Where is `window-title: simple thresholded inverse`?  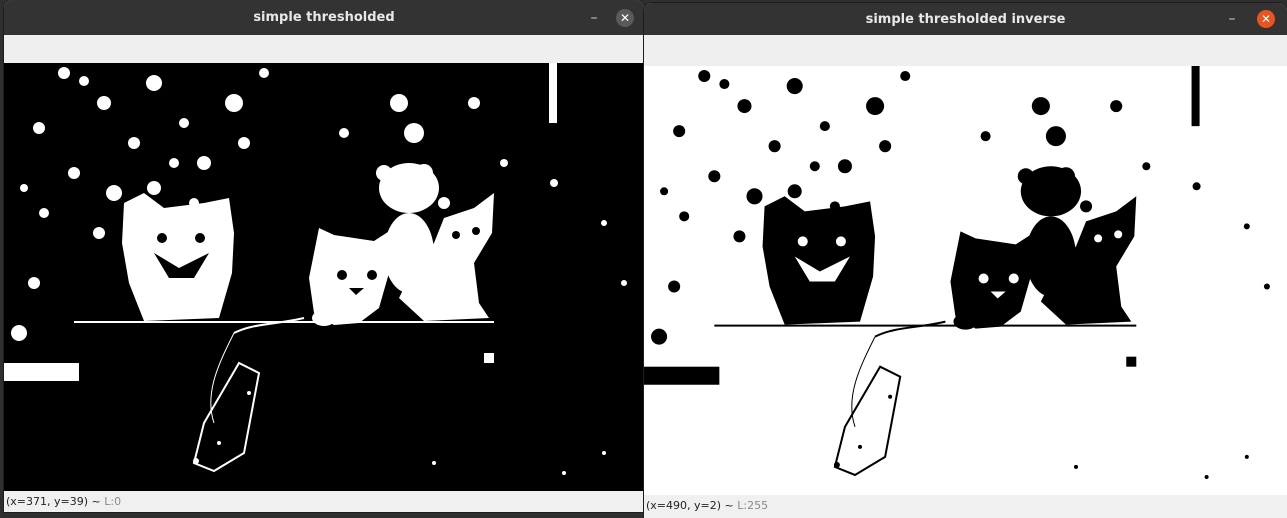
window-title: simple thresholded inverse is located at coordinates (965, 19).